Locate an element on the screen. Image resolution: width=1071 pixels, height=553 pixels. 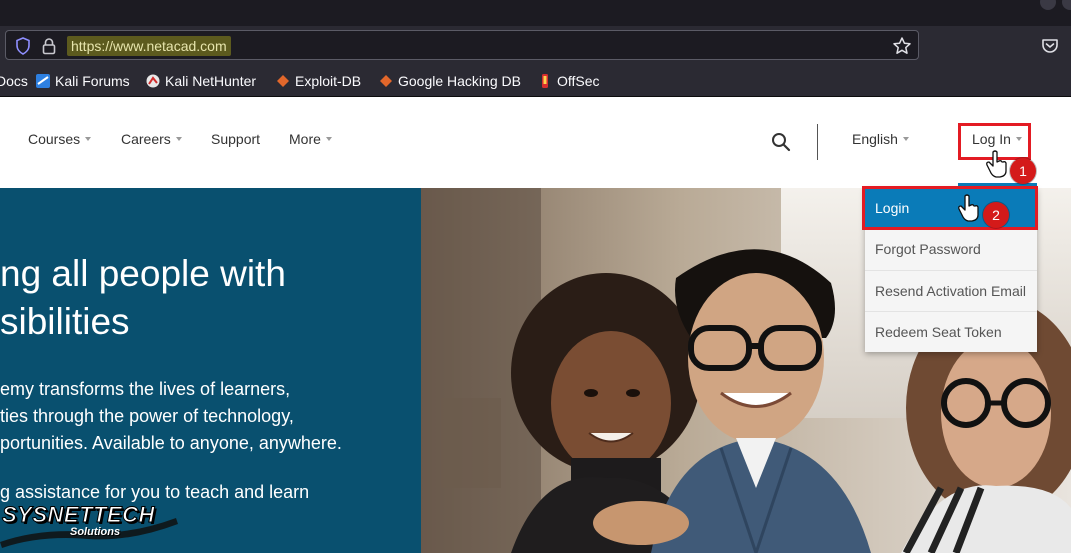
bookmark-exploit-db: Exploit-DB is located at coordinates (318, 81).